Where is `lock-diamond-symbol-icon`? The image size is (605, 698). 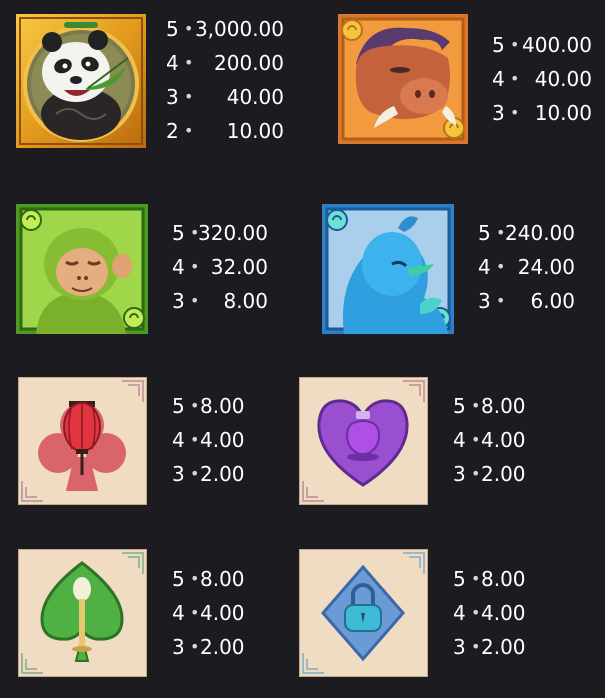
lock-diamond-symbol-icon is located at coordinates (363, 613).